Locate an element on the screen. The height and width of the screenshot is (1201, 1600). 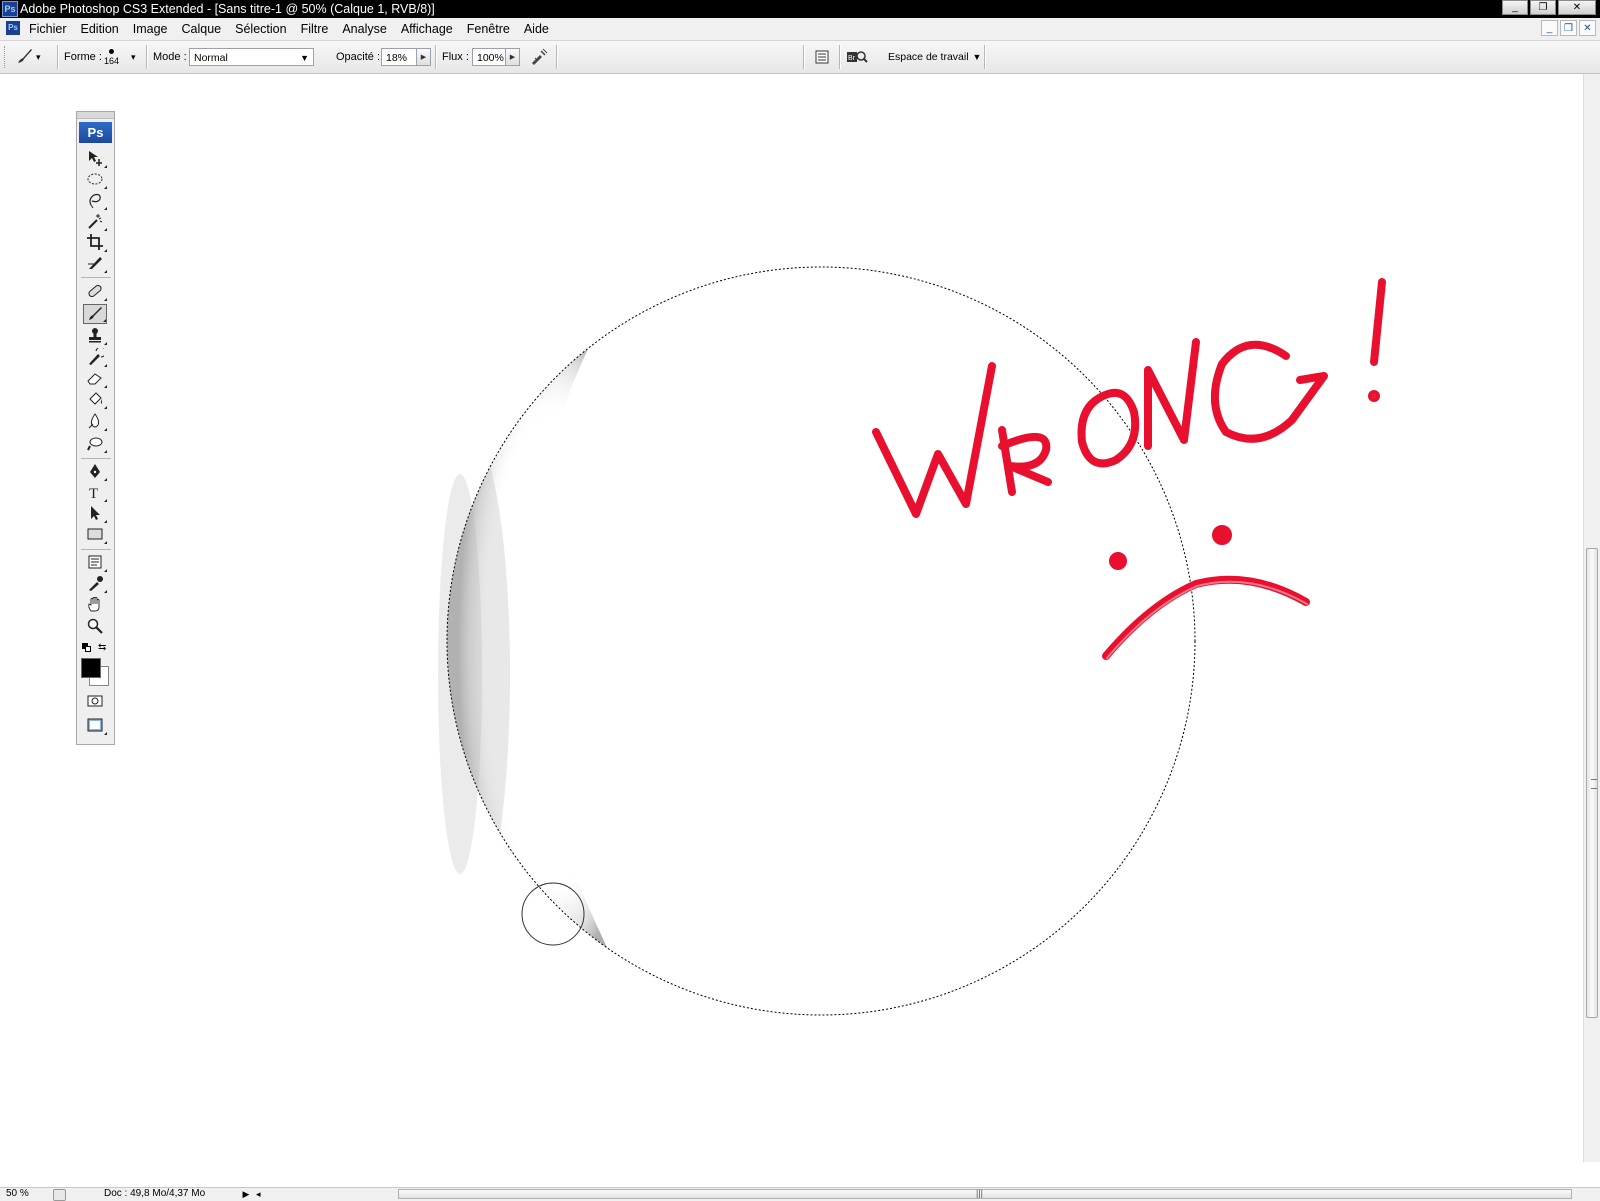
notes-tool is located at coordinates (95, 563).